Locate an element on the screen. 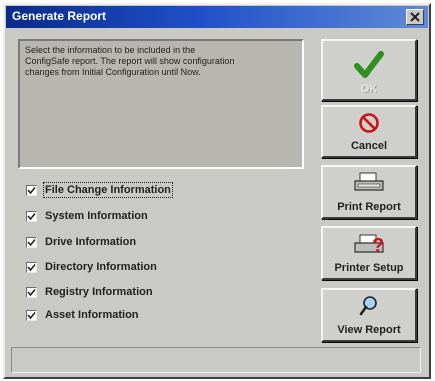  cancel-button: Cancel is located at coordinates (369, 131).